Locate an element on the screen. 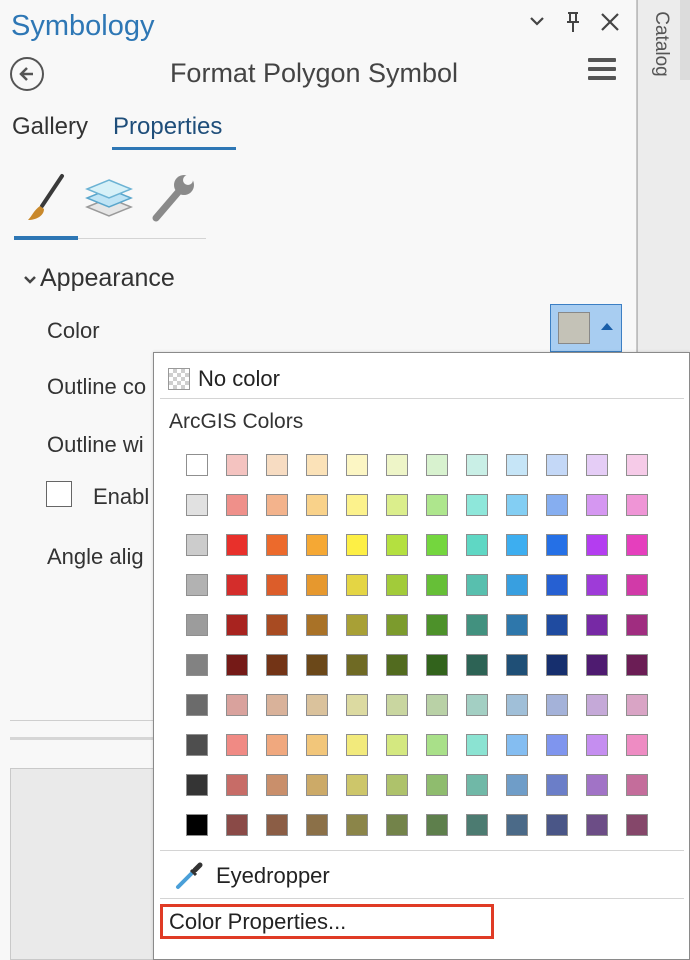 The height and width of the screenshot is (960, 690). tab-gallery: Gallery is located at coordinates (50, 127).